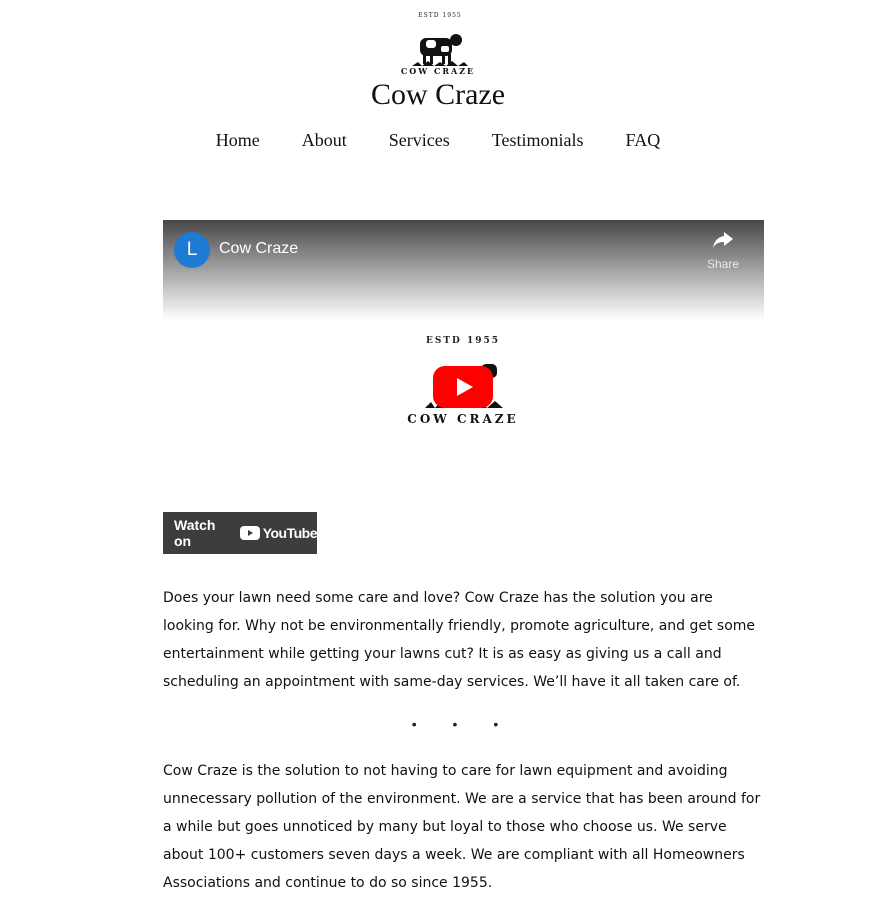 The height and width of the screenshot is (897, 886). I want to click on site-title: Cow Craze, so click(438, 95).